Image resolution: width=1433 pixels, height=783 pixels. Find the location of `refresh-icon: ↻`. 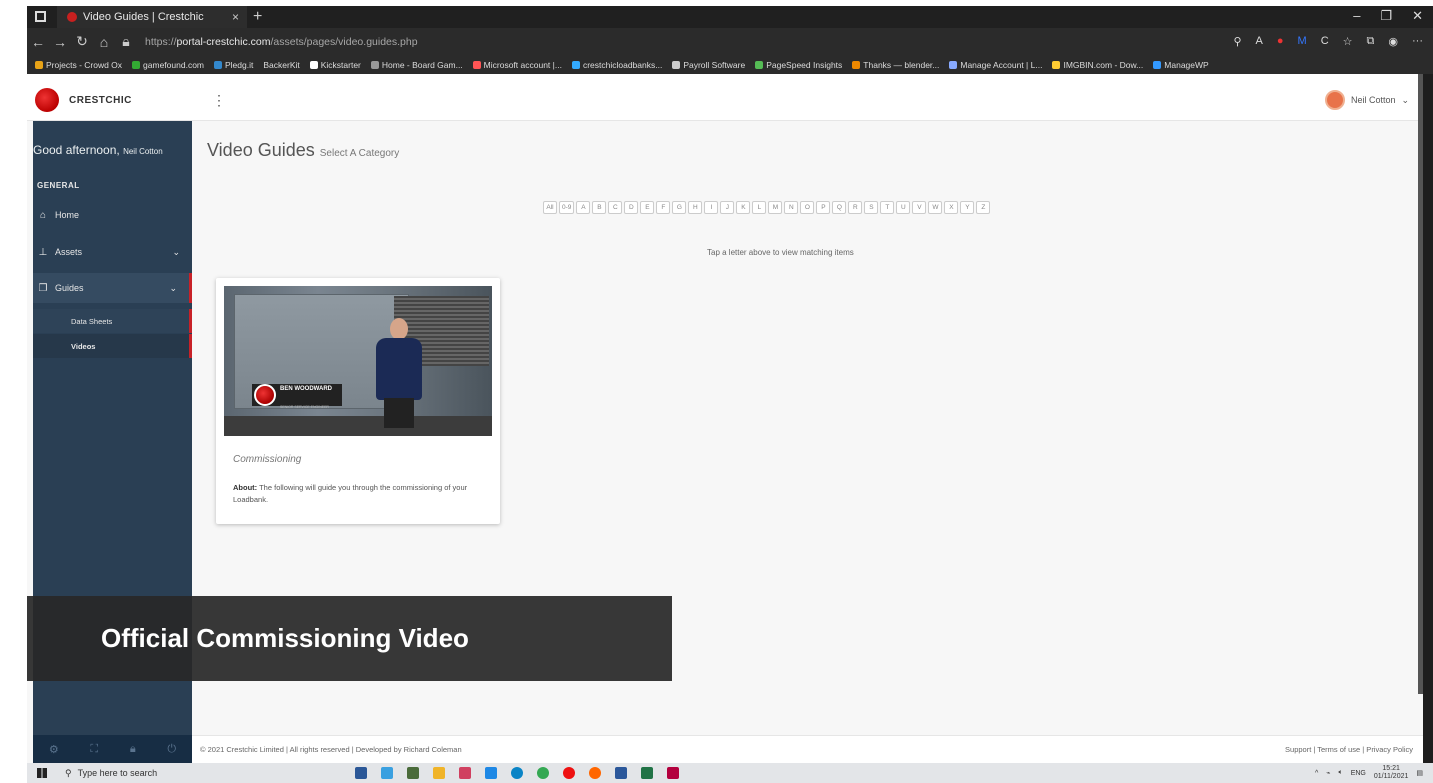

refresh-icon: ↻ is located at coordinates (82, 41).